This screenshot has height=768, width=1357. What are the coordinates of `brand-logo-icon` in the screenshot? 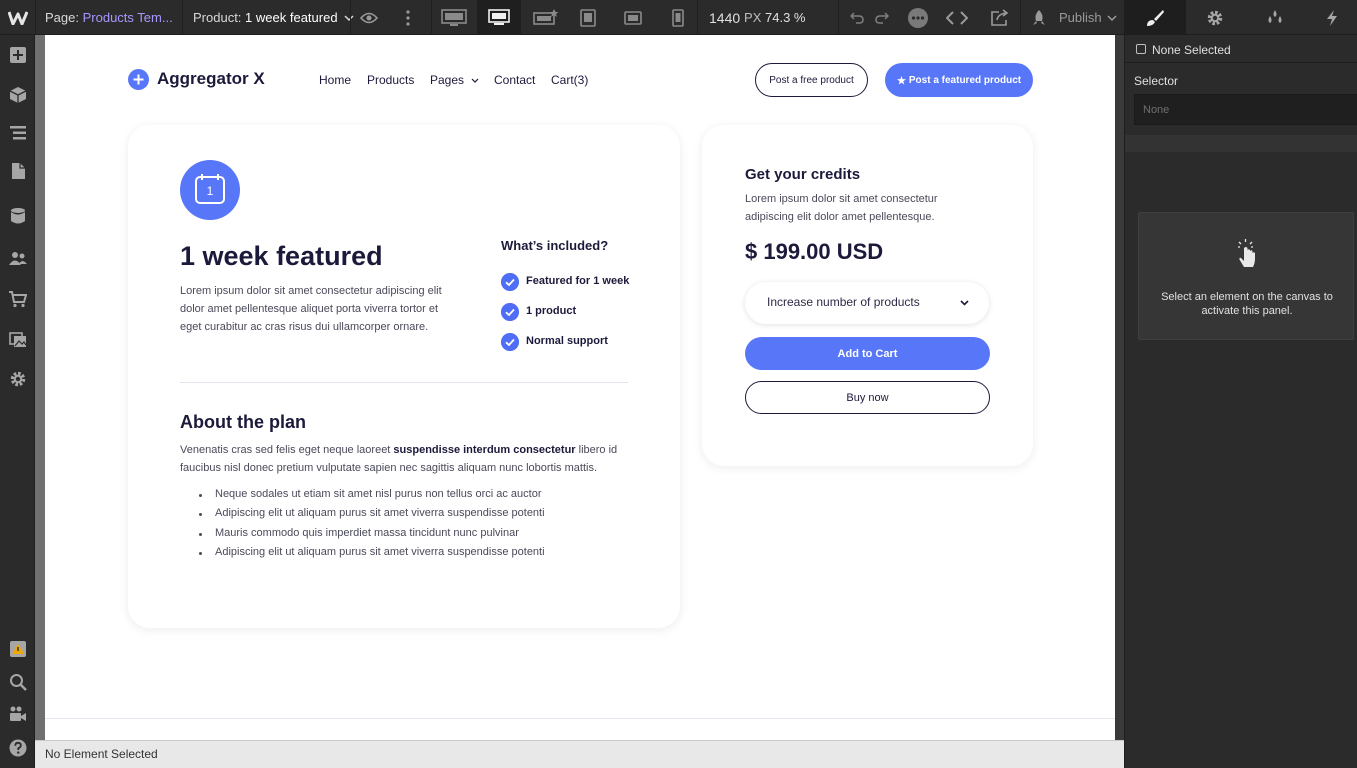 It's located at (138, 79).